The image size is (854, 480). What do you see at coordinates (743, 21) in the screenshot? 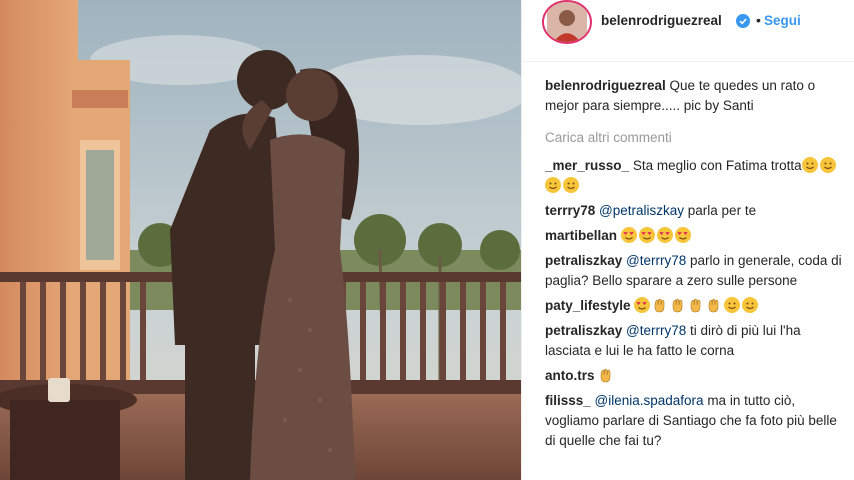
I see `verified-badge-icon` at bounding box center [743, 21].